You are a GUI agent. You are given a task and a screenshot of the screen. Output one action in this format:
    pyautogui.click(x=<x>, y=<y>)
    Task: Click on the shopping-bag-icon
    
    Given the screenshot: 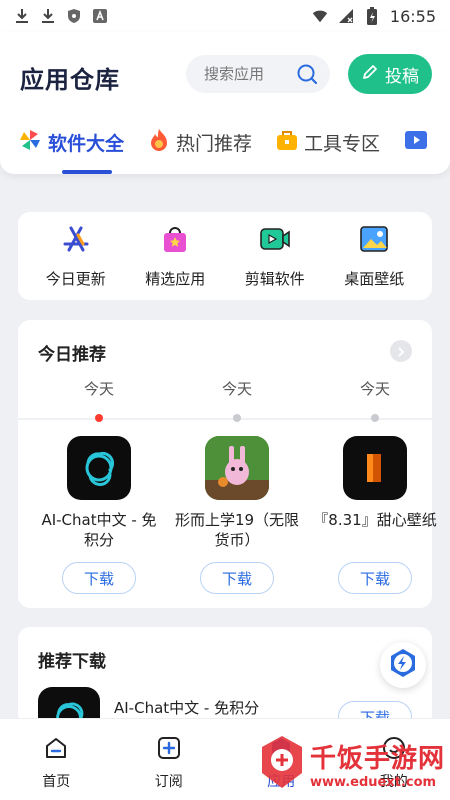 What is the action you would take?
    pyautogui.click(x=175, y=241)
    